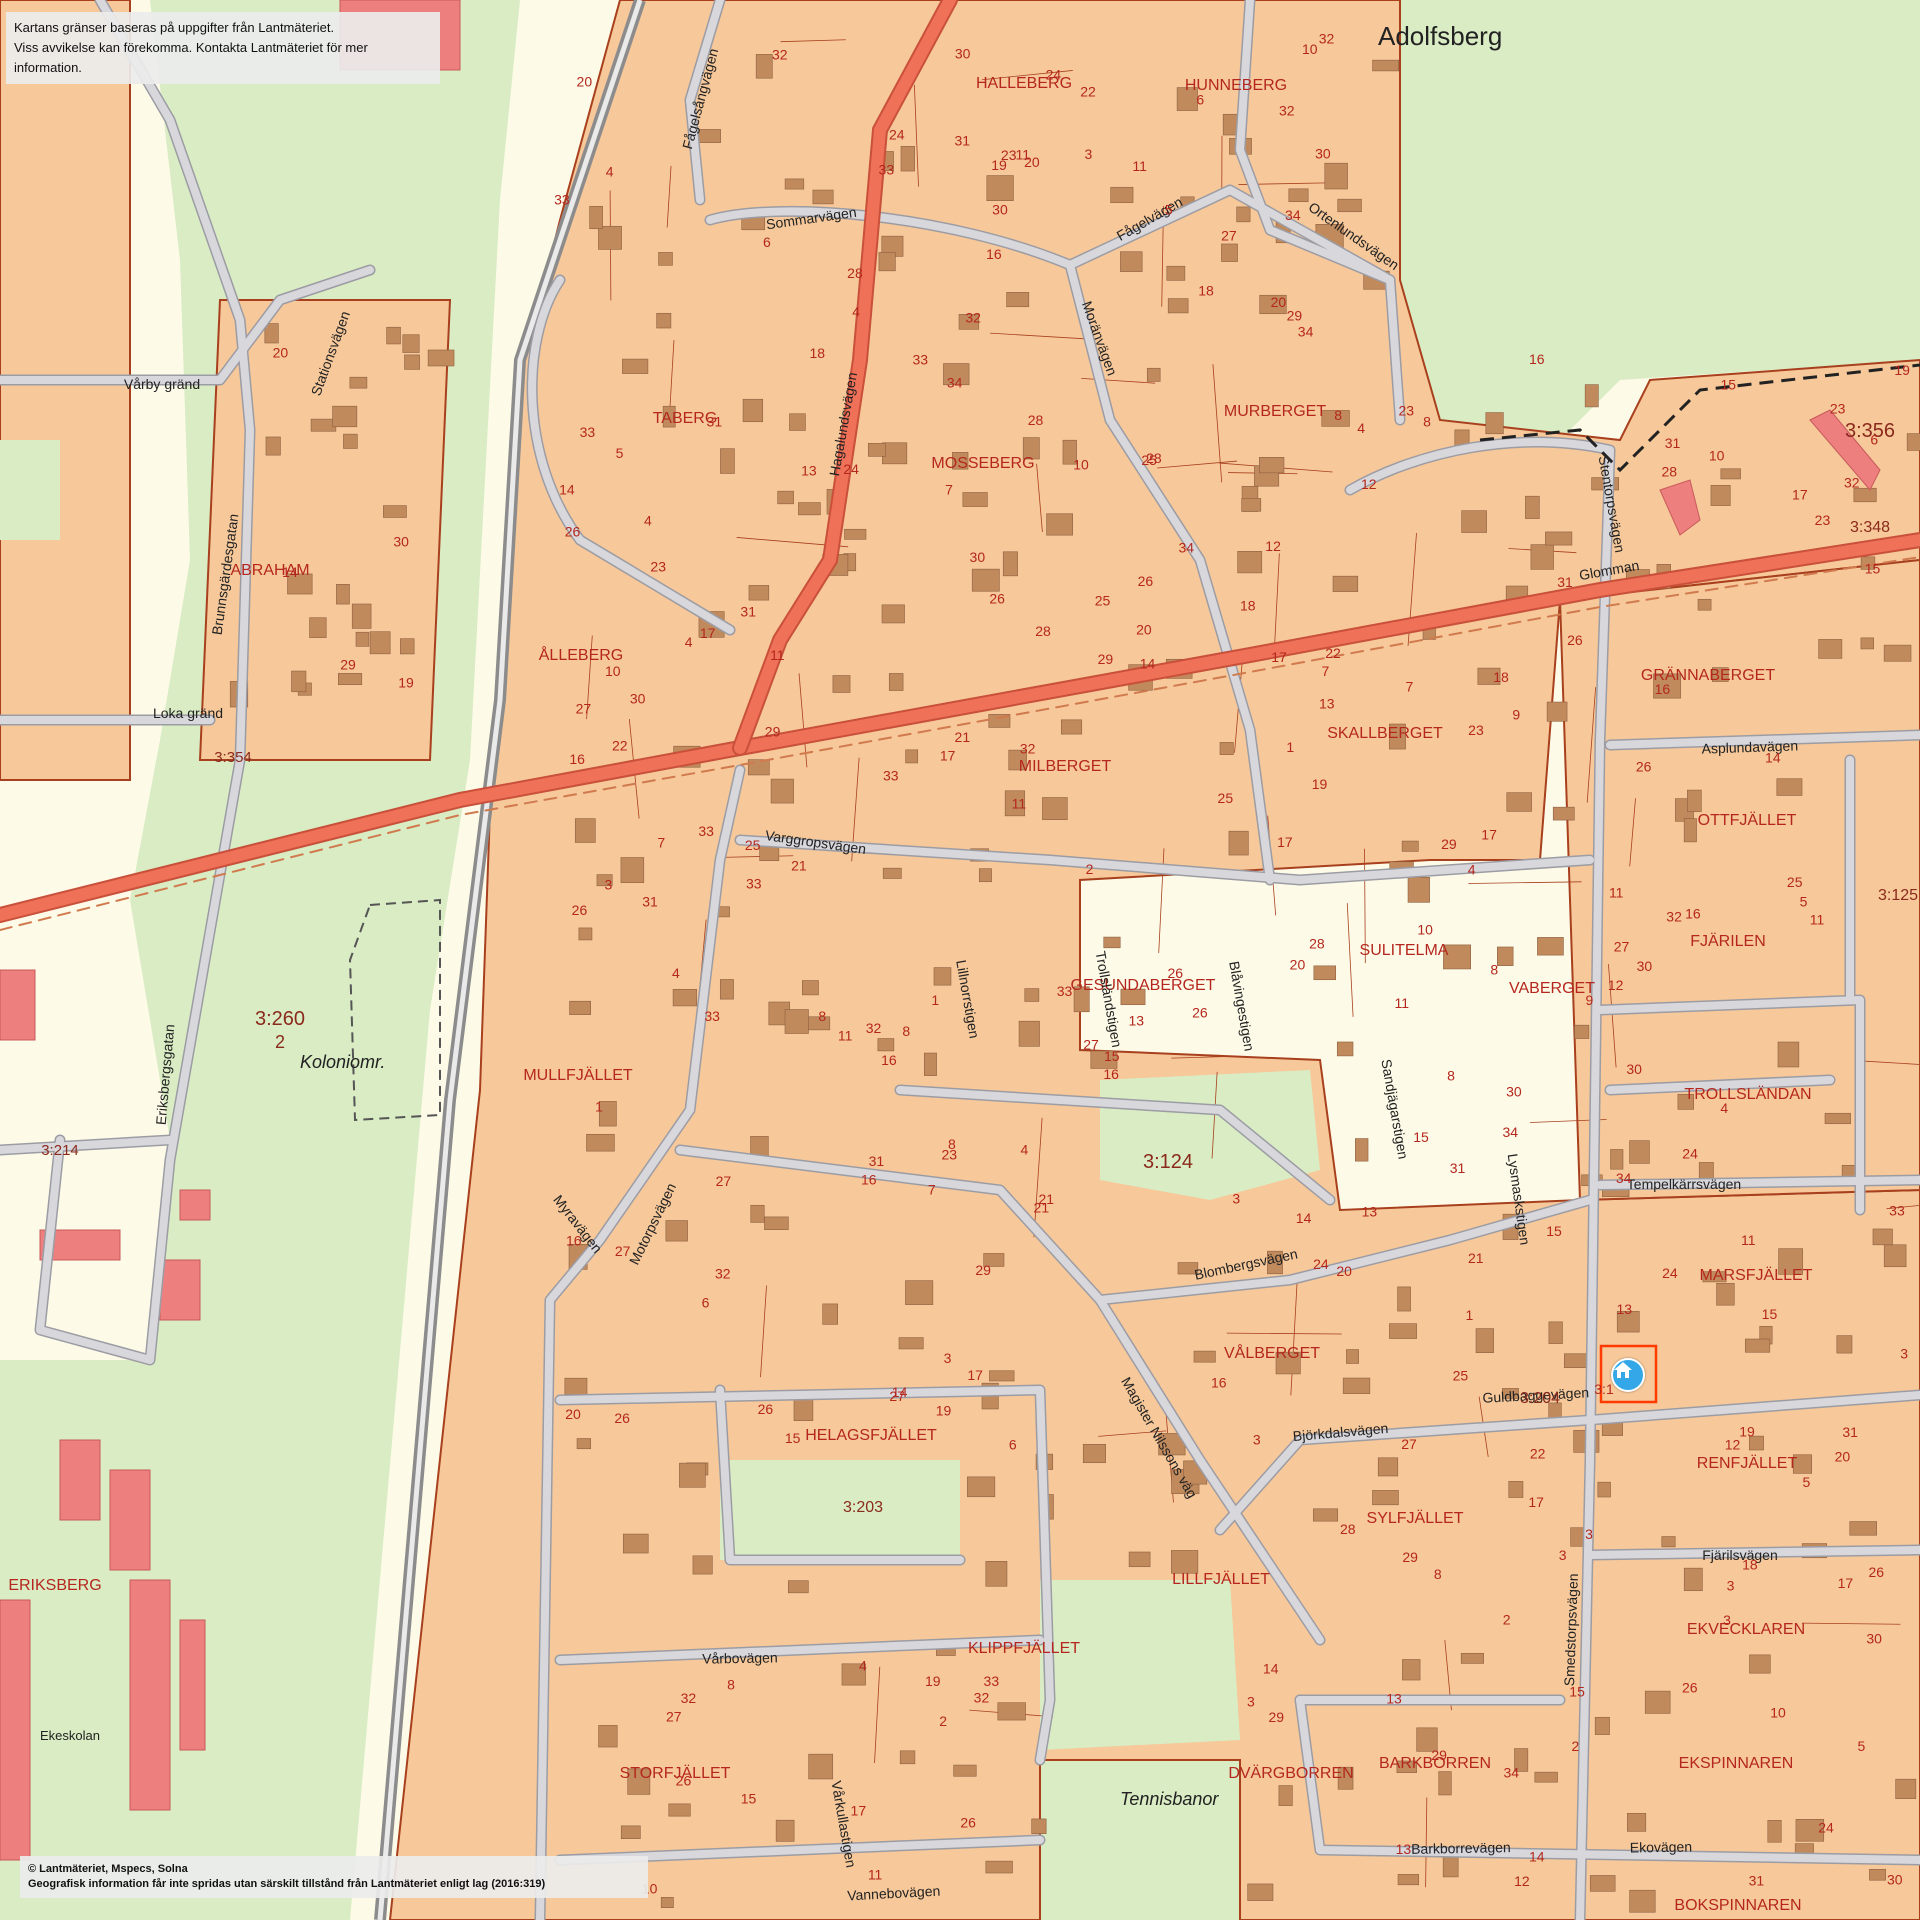 Image resolution: width=1920 pixels, height=1920 pixels. Describe the element at coordinates (1169, 1799) in the screenshot. I see `place-name-label: Tennisbanor` at that location.